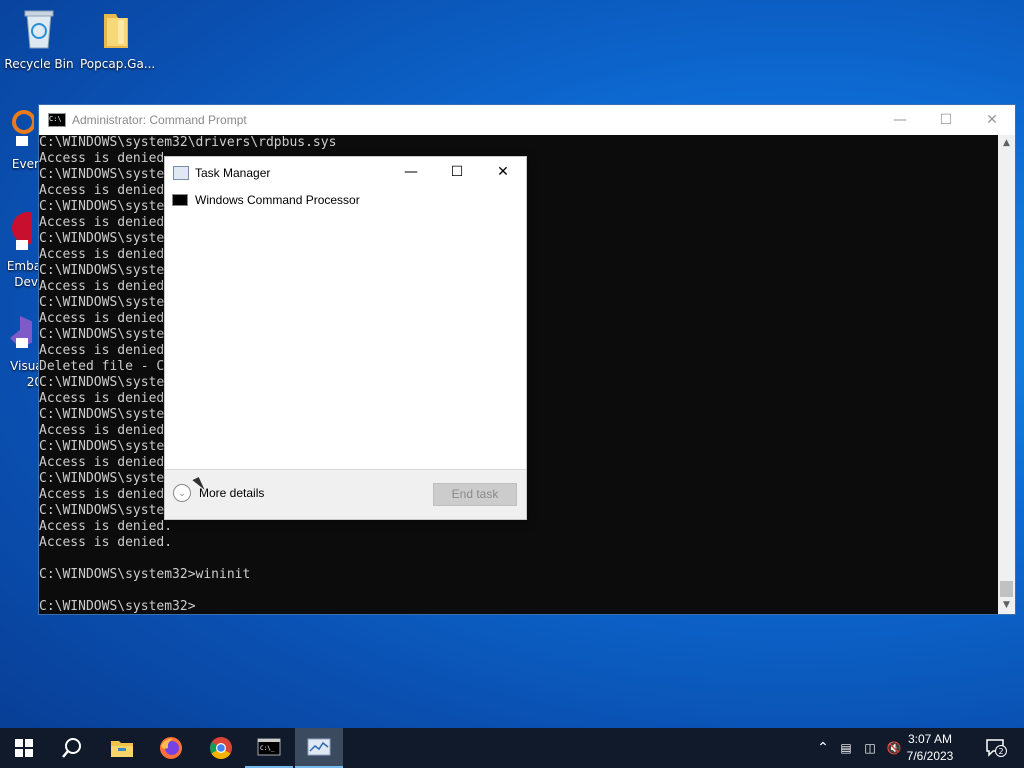 The width and height of the screenshot is (1024, 768). Describe the element at coordinates (145, 574) in the screenshot. I see `console-line: C:\WINDOWS\system32>wininit` at that location.